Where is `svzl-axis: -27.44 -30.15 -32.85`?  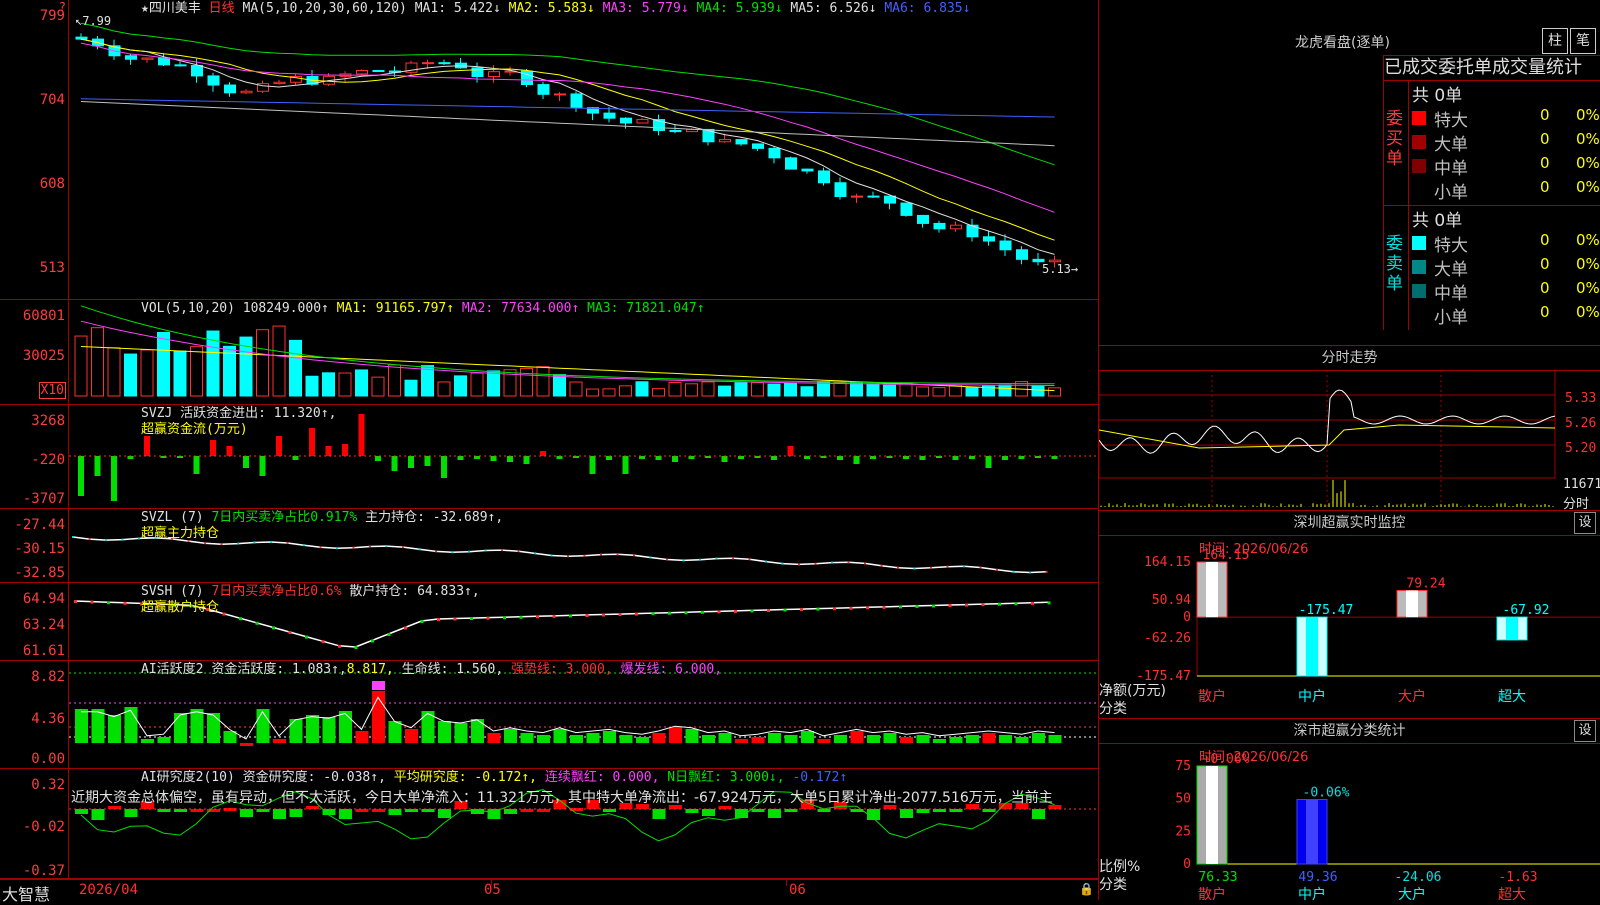
svzl-axis: -27.44 -30.15 -32.85 is located at coordinates (34, 545).